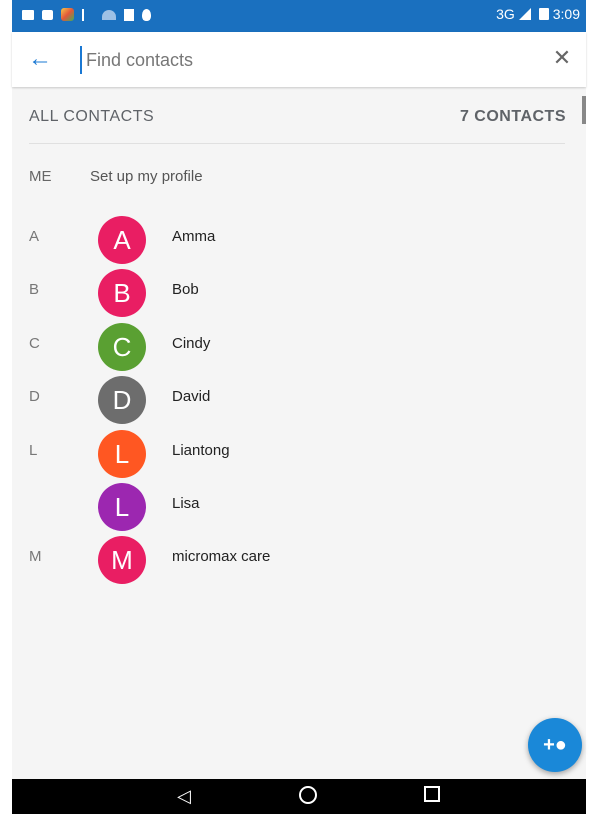 This screenshot has height=814, width=589. Describe the element at coordinates (122, 347) in the screenshot. I see `avatar: C` at that location.